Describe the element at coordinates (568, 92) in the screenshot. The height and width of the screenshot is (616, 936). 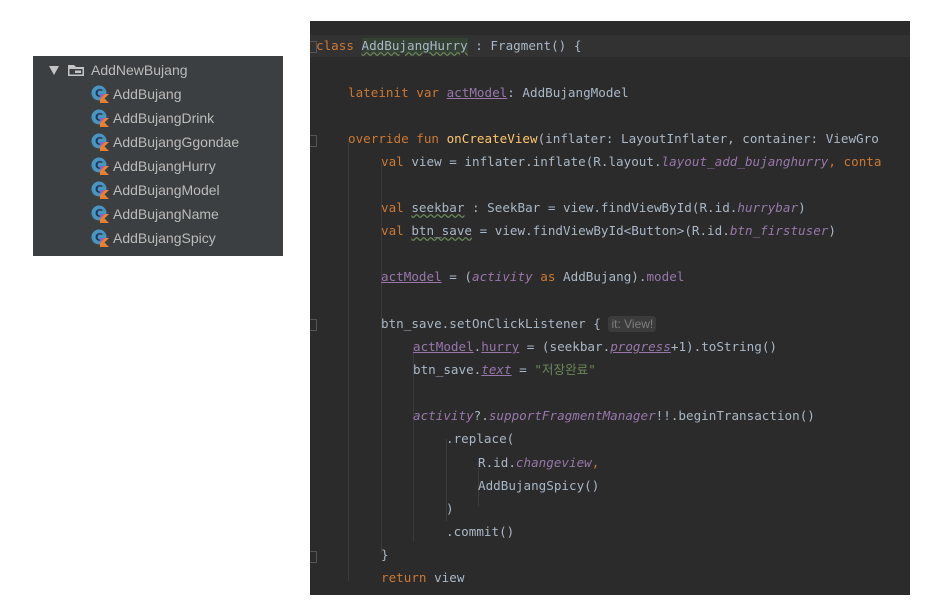
I see `code-text: : AddBujangModel` at that location.